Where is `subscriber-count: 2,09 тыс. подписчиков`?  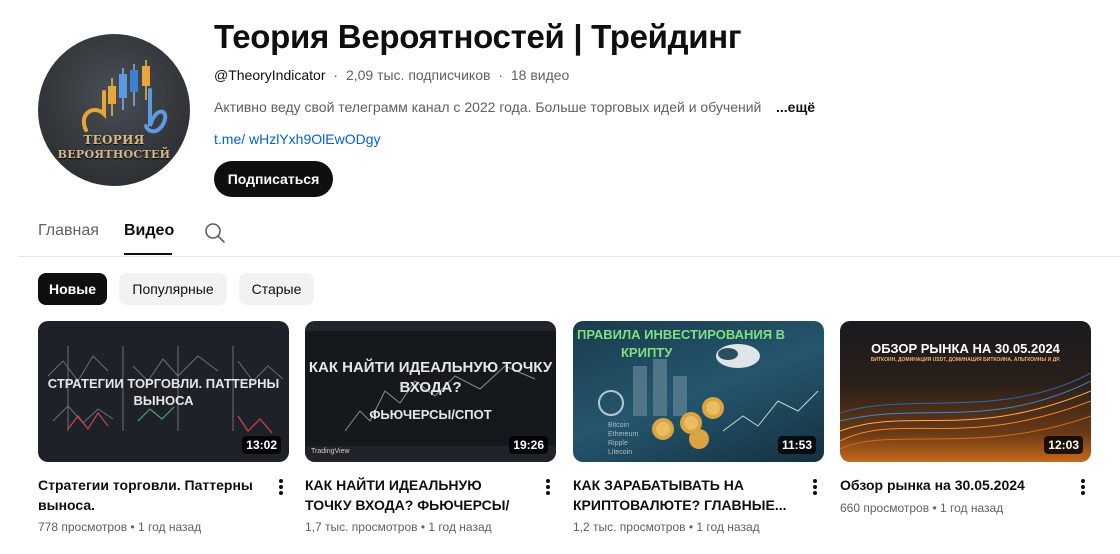 subscriber-count: 2,09 тыс. подписчиков is located at coordinates (418, 75).